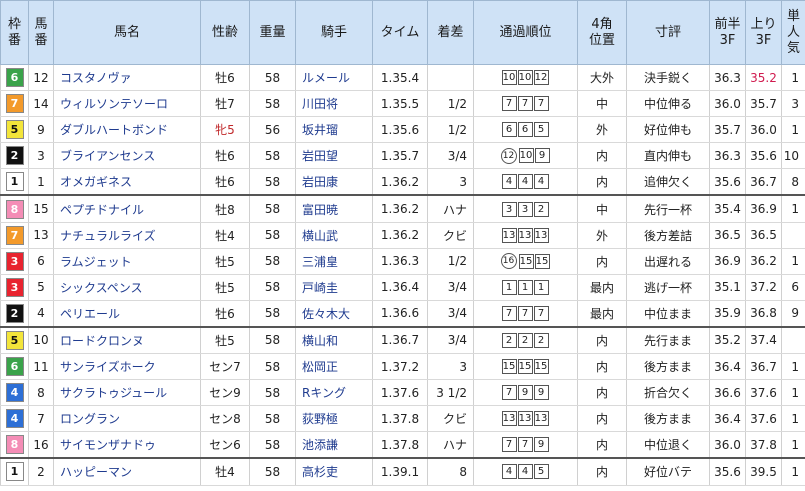 The image size is (805, 491). I want to click on horse-name-link: ロードクロンヌ, so click(127, 340).